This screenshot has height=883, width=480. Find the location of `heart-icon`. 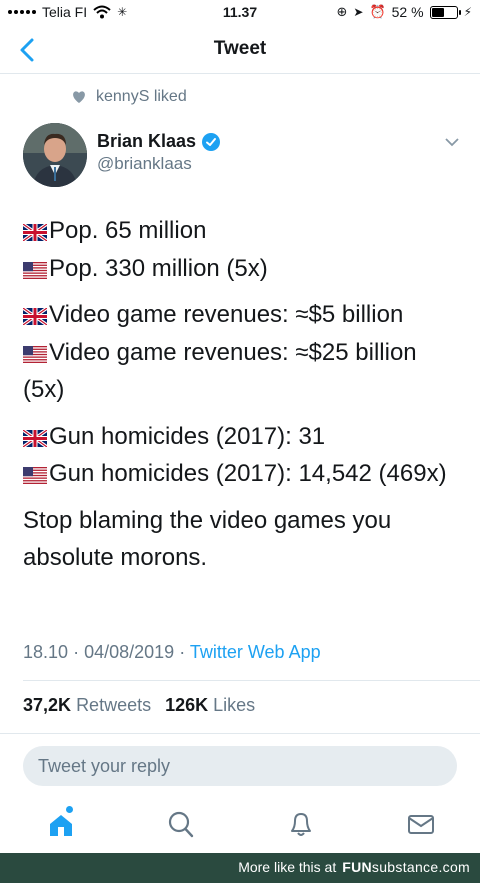

heart-icon is located at coordinates (79, 96).